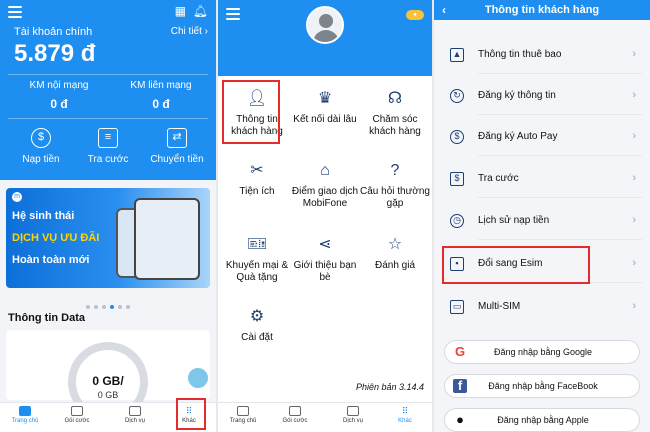  What do you see at coordinates (108, 376) in the screenshot?
I see `data-card: 0 GB/ 0 GB` at bounding box center [108, 376].